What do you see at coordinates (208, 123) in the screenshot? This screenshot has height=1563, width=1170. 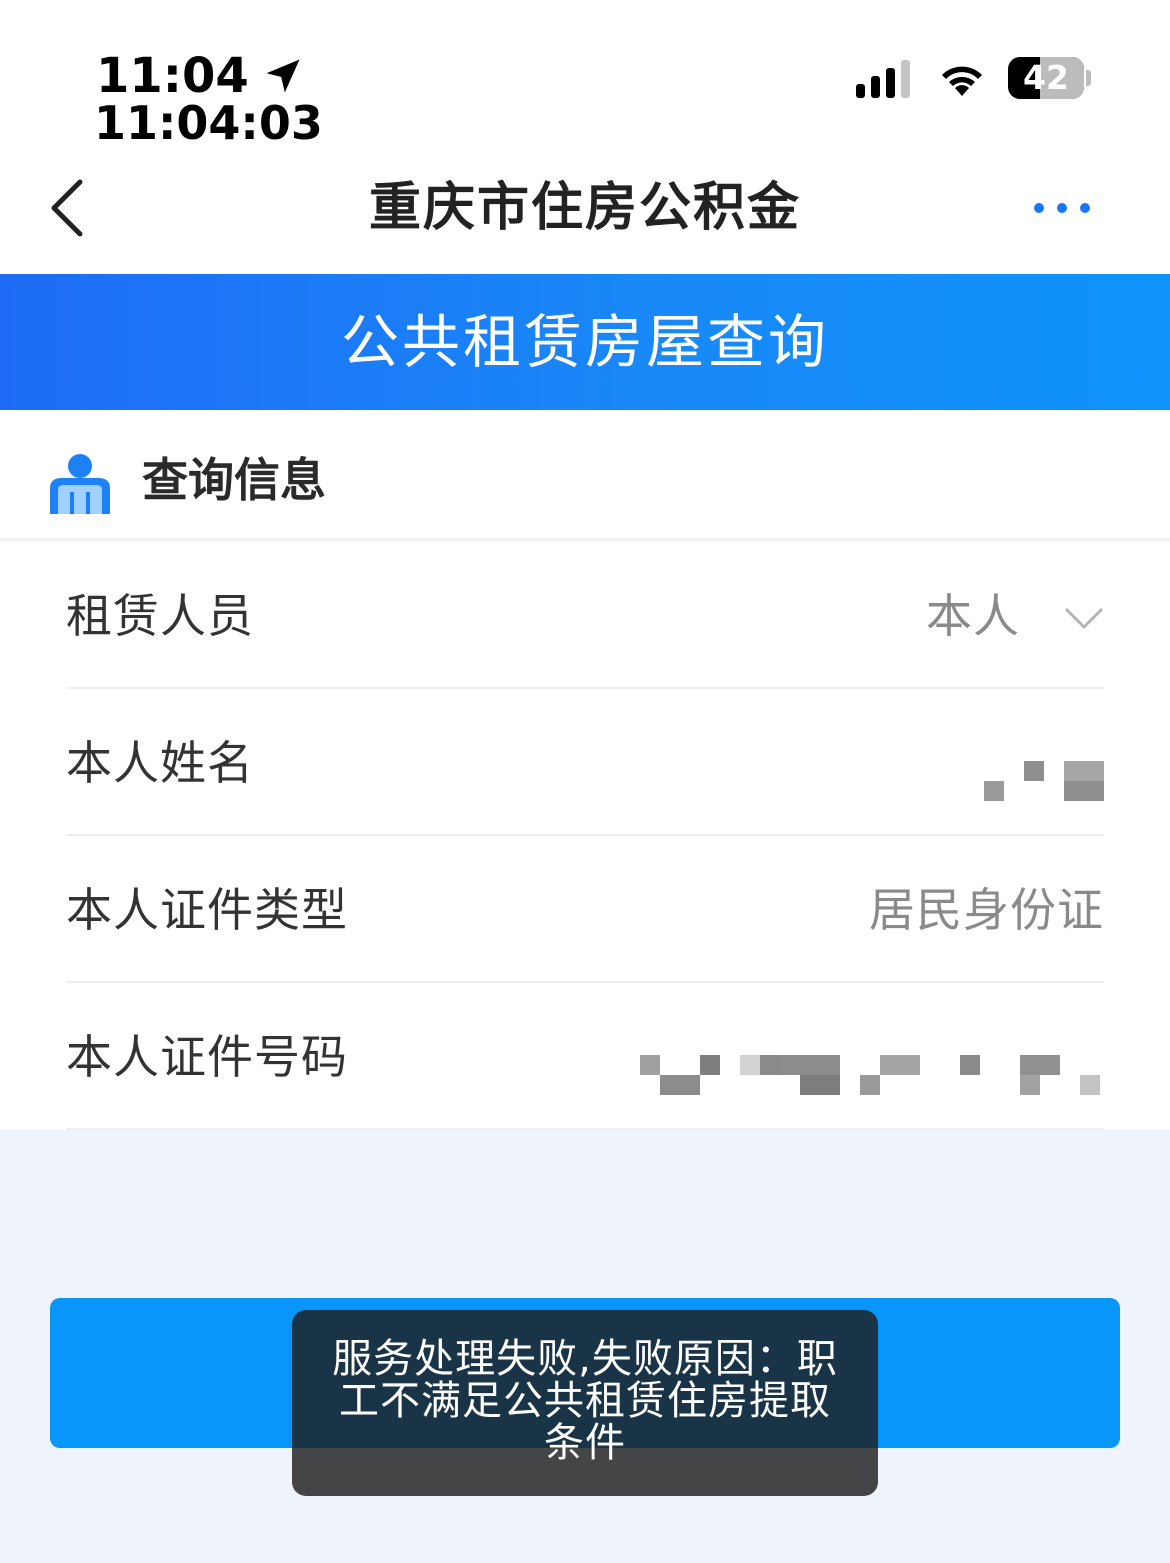 I see `status-time-seconds: 11:04:03` at bounding box center [208, 123].